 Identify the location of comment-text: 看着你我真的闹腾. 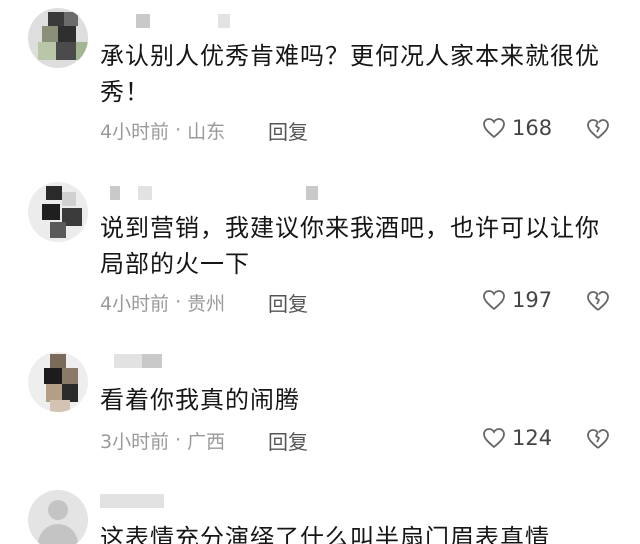
(200, 400).